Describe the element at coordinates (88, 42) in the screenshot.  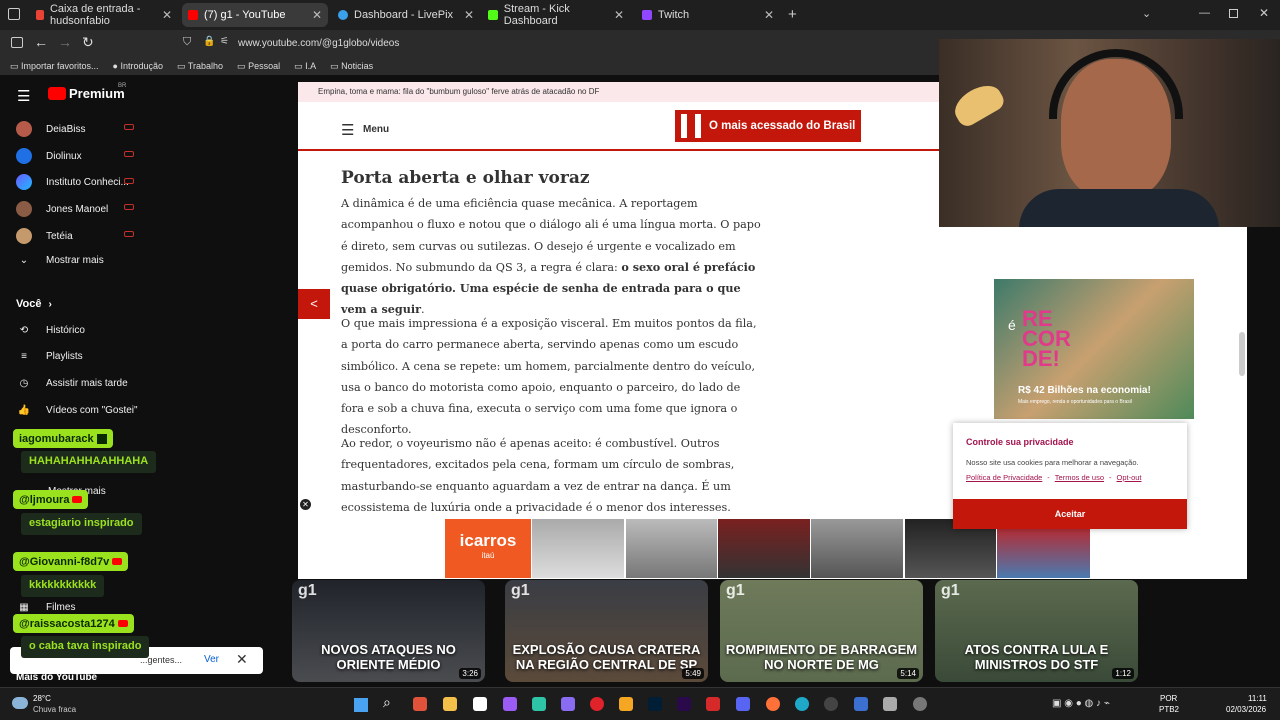
I see `reload-icon: ↻` at that location.